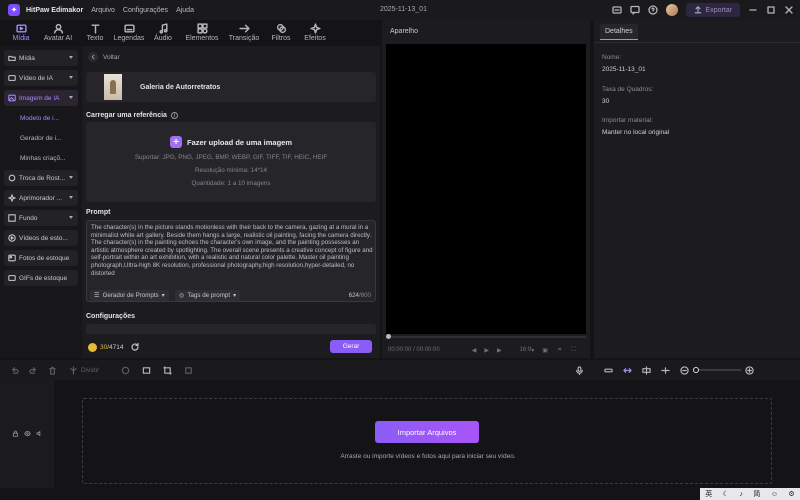 The image size is (800, 500). What do you see at coordinates (696, 370) in the screenshot?
I see `zoom-slider-handle` at bounding box center [696, 370].